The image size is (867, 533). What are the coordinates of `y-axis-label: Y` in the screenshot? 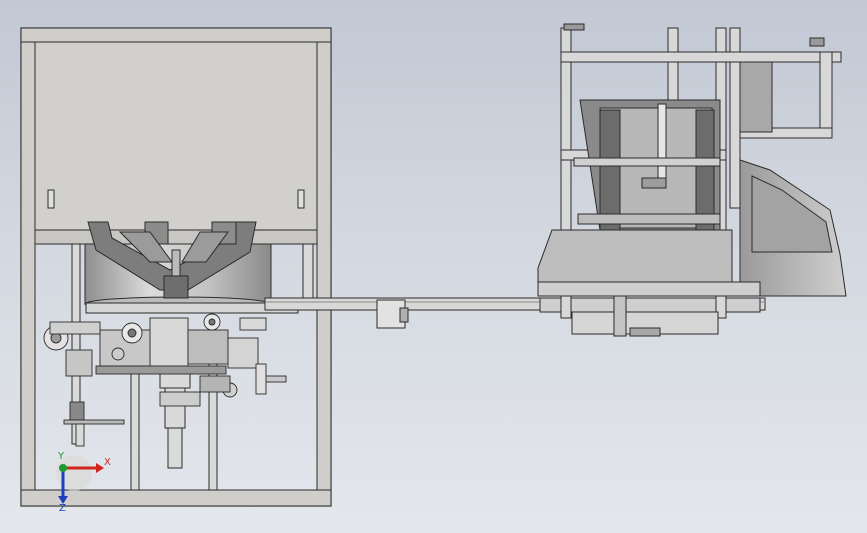 It's located at (61, 456).